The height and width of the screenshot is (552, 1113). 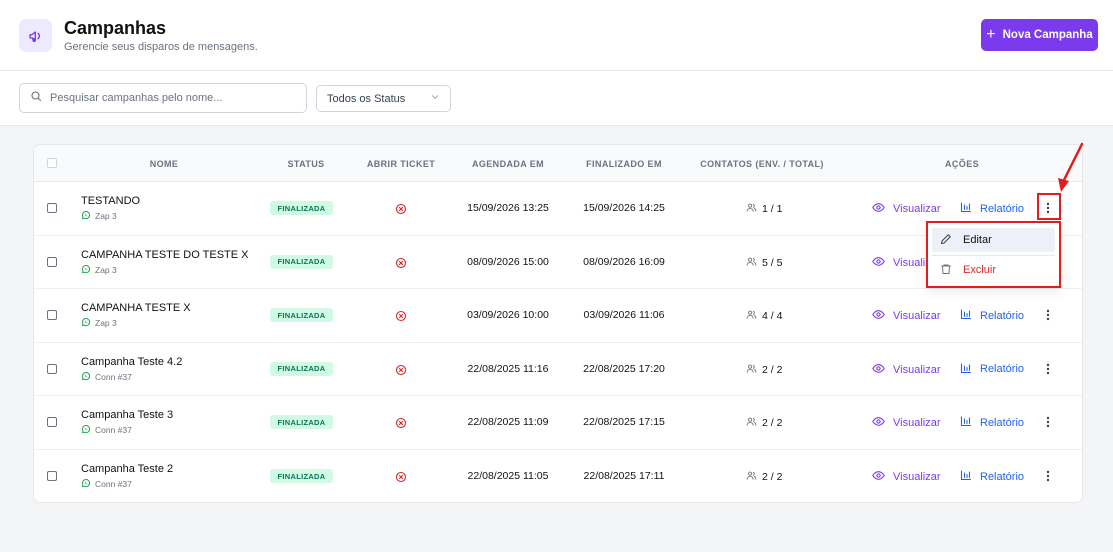 I want to click on column-header-scheduled: AGENDADA EM, so click(x=508, y=164).